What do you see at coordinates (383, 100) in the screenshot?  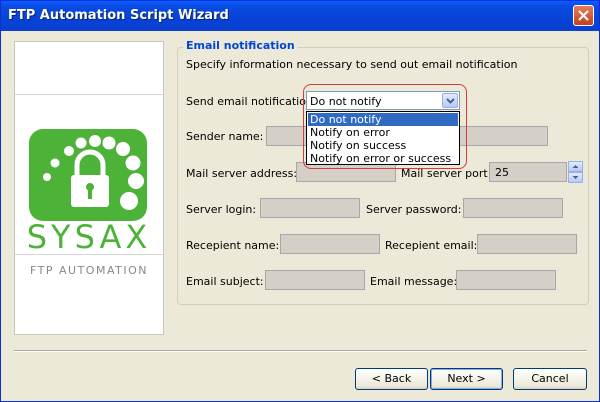 I see `notification-select: Do not notify` at bounding box center [383, 100].